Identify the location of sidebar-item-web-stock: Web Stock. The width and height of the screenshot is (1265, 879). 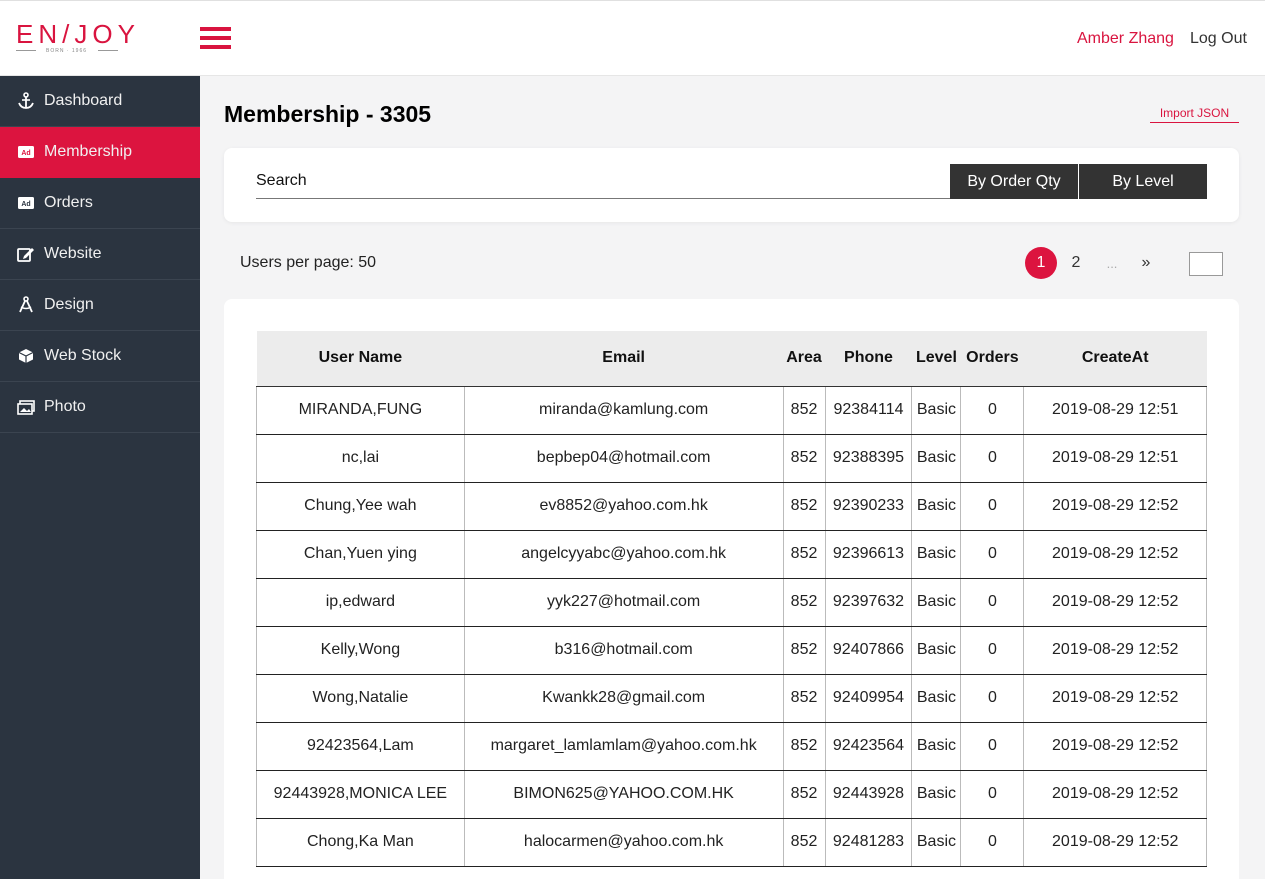
(100, 356).